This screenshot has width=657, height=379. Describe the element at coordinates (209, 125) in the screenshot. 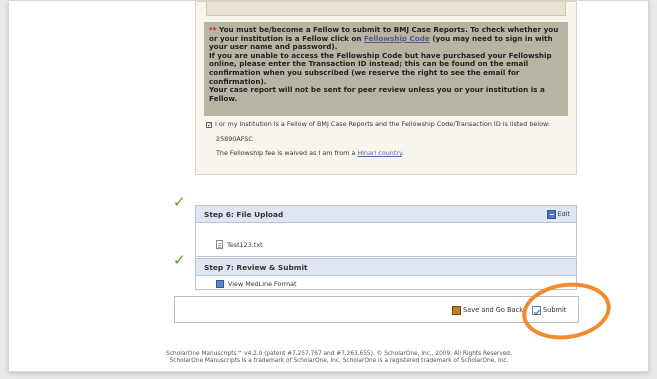

I see `fellow-checkbox: ✓` at that location.